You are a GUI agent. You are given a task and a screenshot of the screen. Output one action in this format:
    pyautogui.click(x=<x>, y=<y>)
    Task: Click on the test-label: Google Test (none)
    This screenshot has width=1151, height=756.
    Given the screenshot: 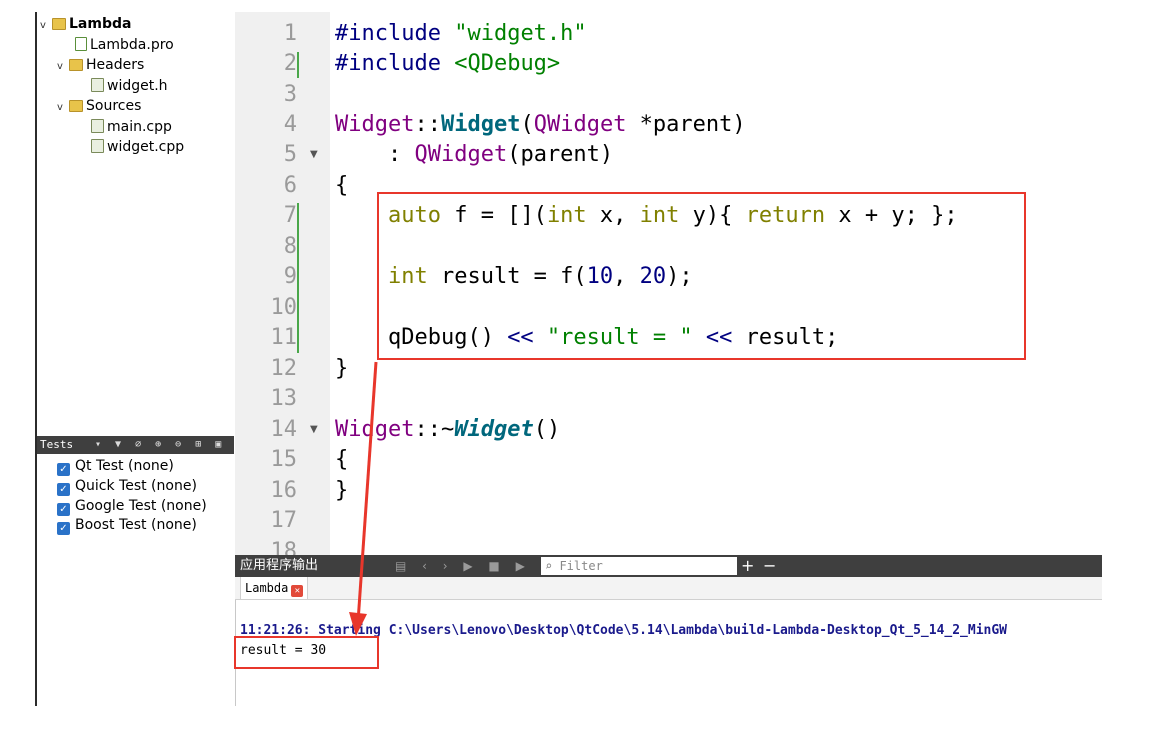 What is the action you would take?
    pyautogui.click(x=141, y=506)
    